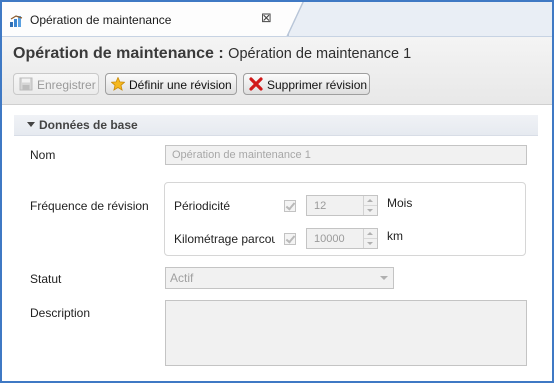  I want to click on star-icon, so click(118, 84).